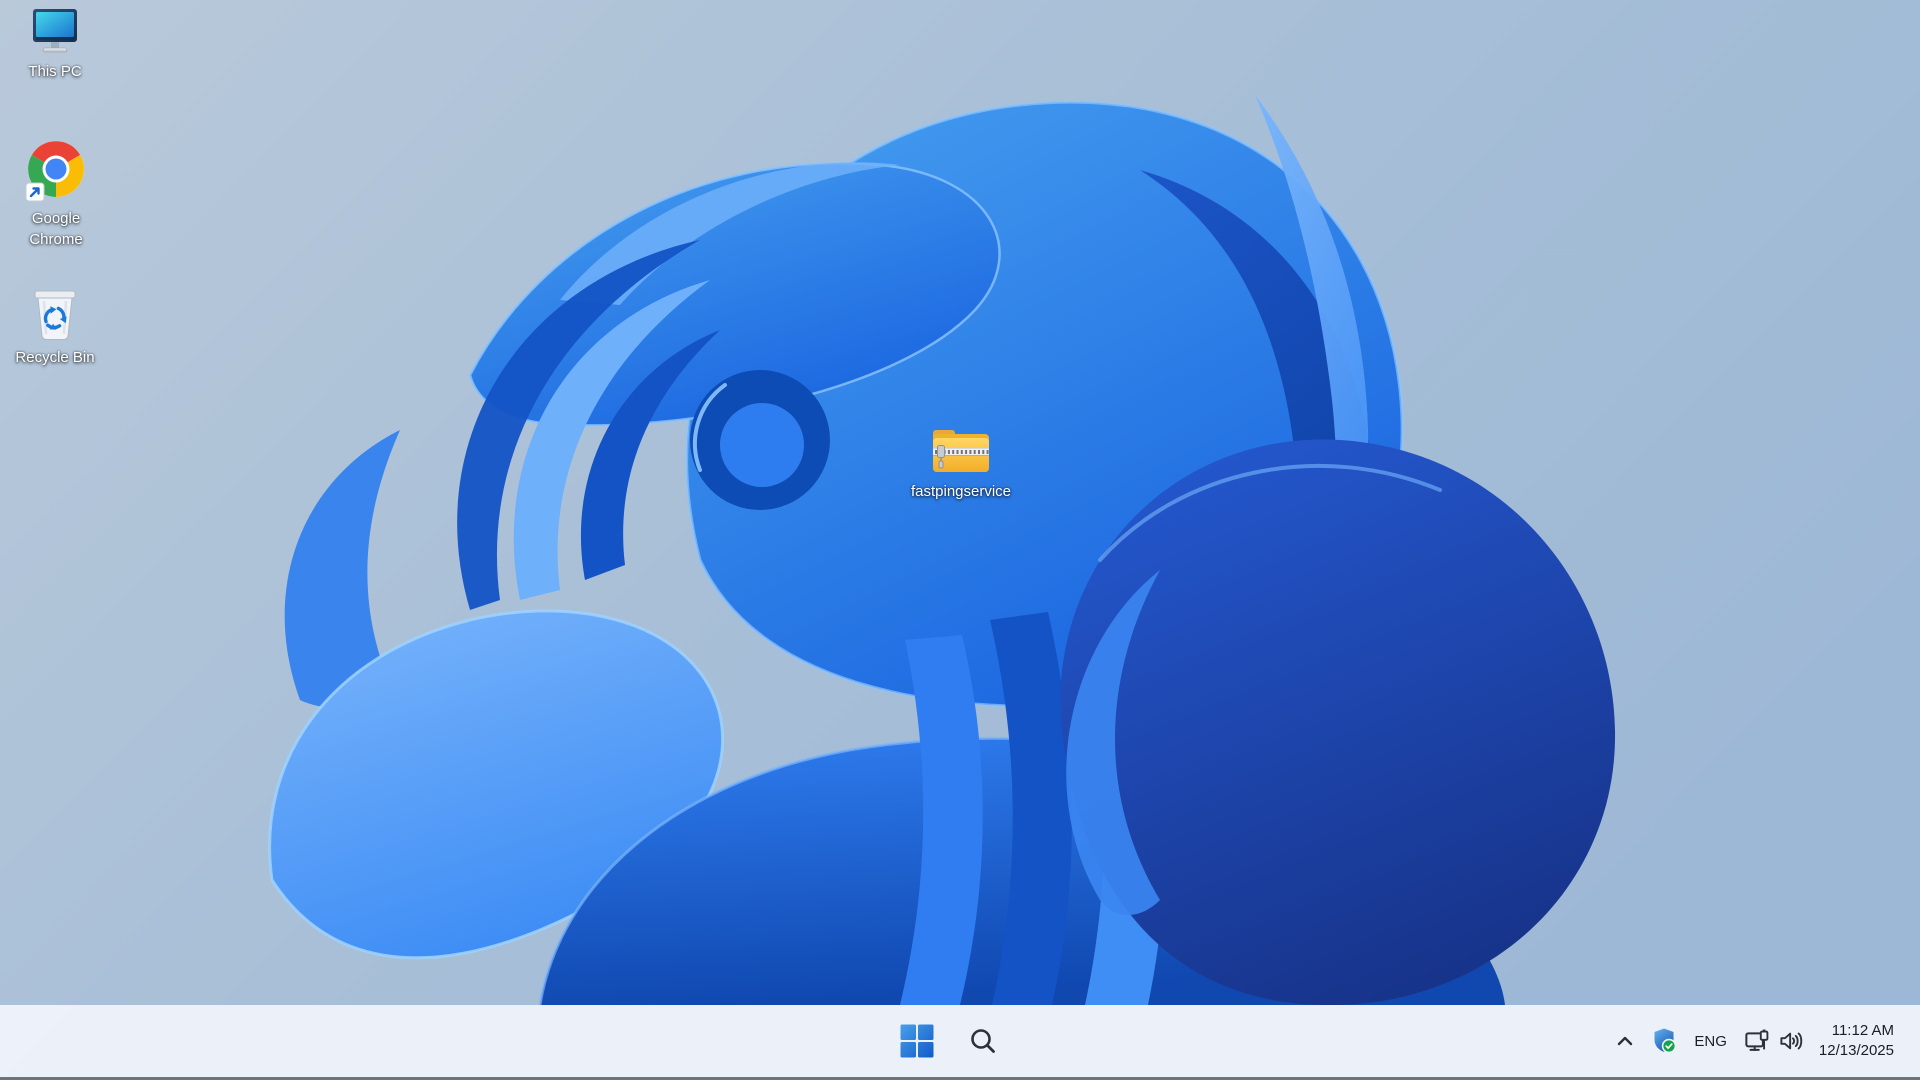 The image size is (1920, 1080). What do you see at coordinates (55, 71) in the screenshot?
I see `desktop-icon-label: This PC` at bounding box center [55, 71].